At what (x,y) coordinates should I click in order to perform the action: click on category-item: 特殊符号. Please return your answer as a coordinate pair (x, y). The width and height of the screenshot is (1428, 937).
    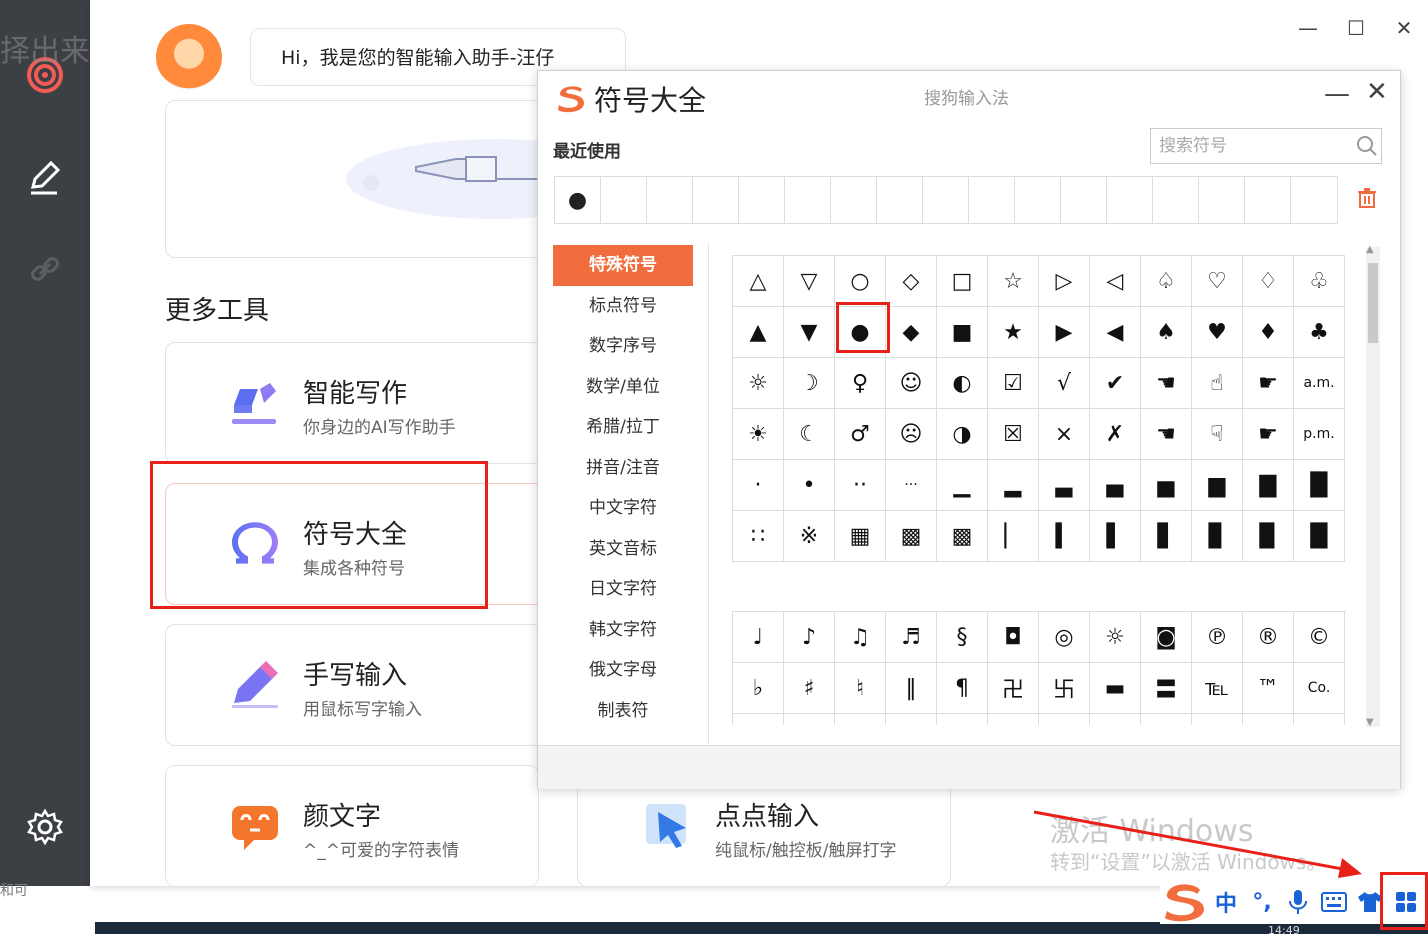
    Looking at the image, I should click on (623, 265).